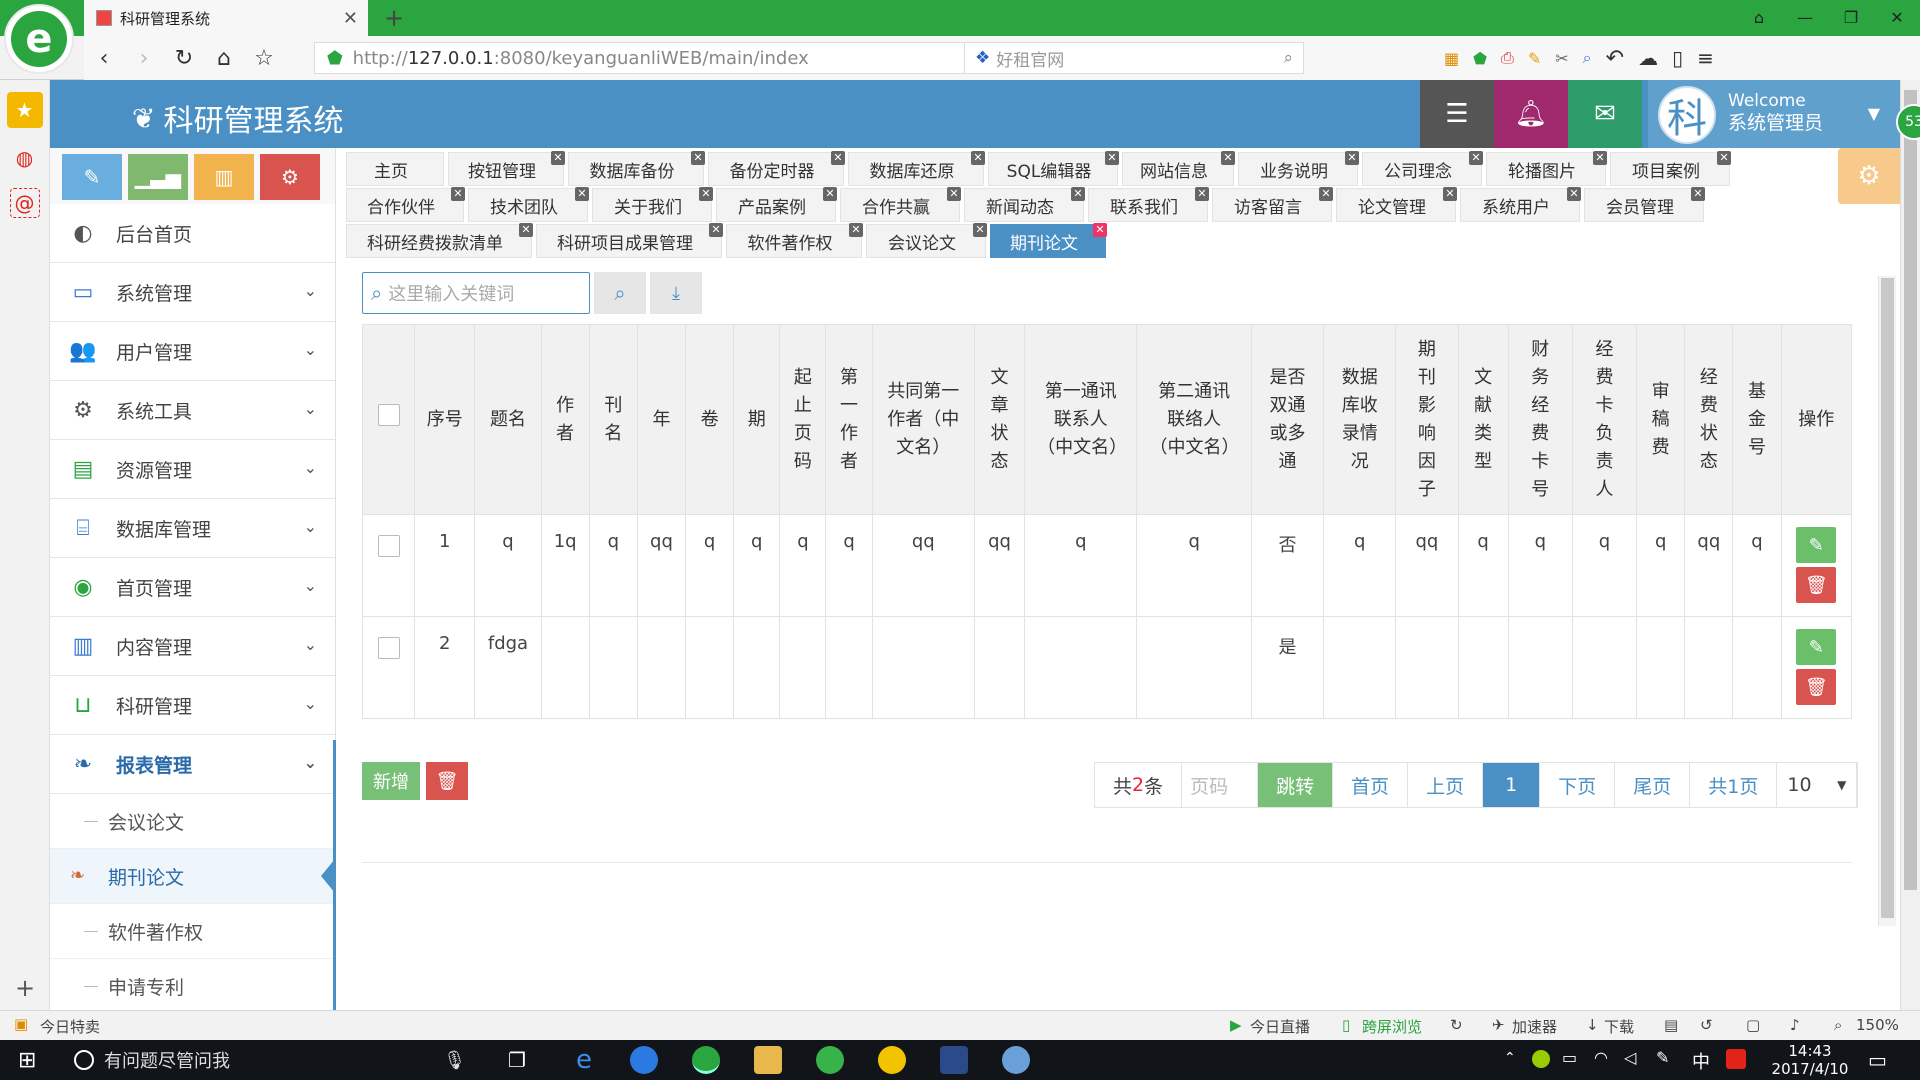 This screenshot has width=1920, height=1080. What do you see at coordinates (1280, 1026) in the screenshot?
I see `status-live: 今日直播` at bounding box center [1280, 1026].